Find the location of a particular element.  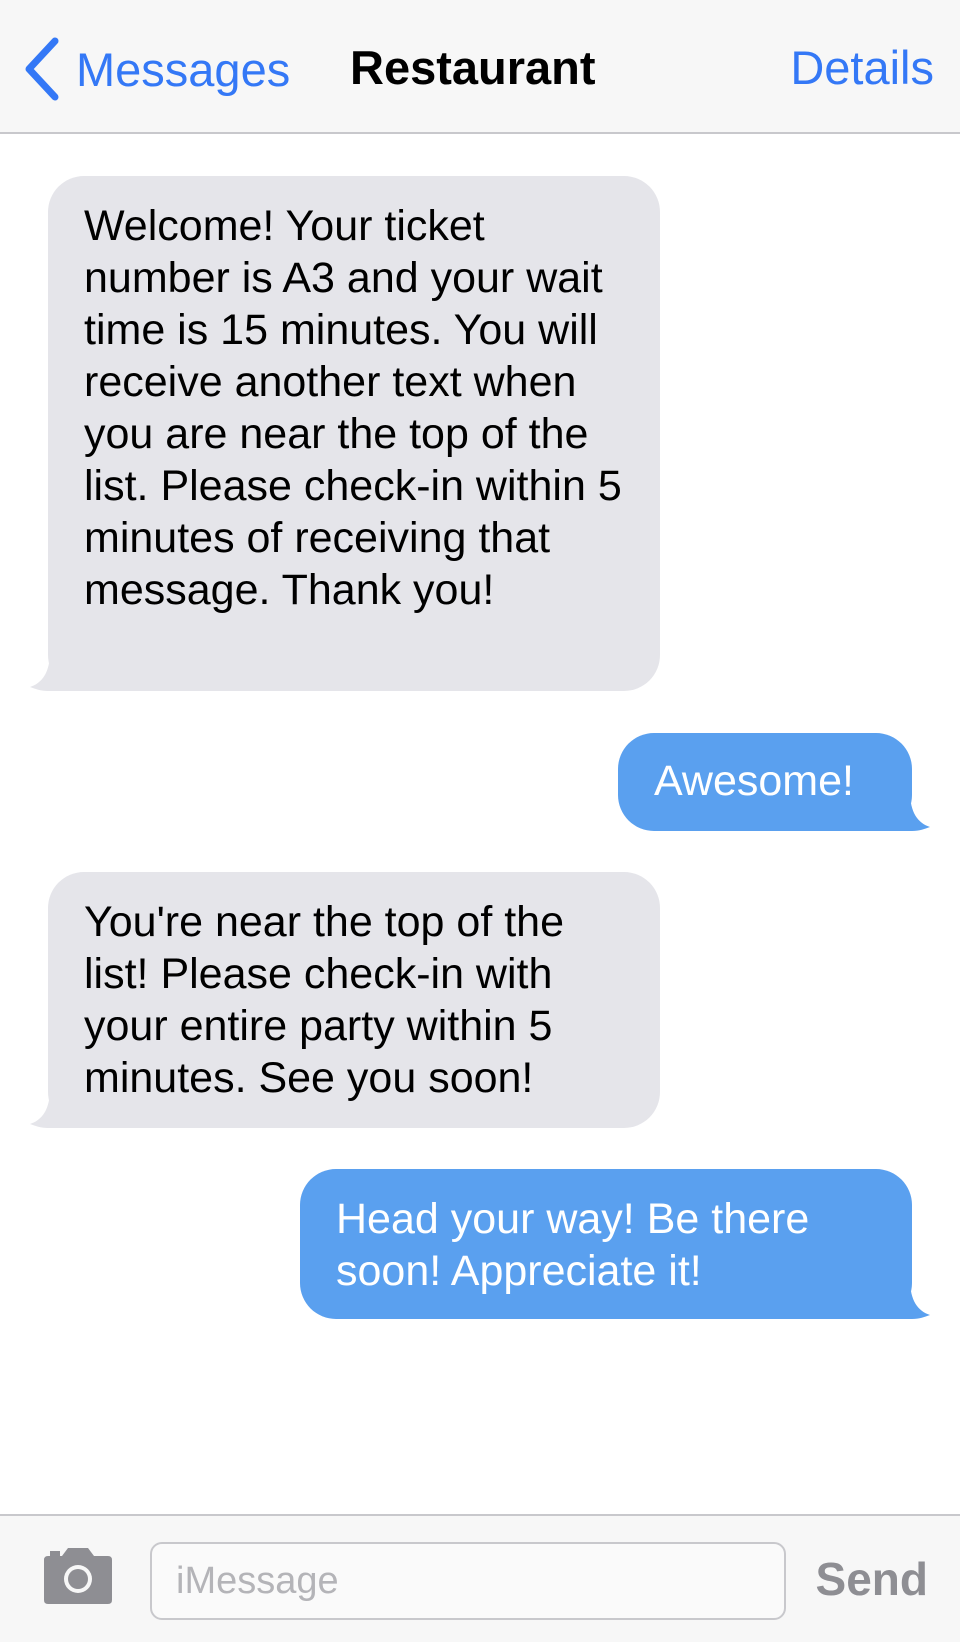

back-button: Messages is located at coordinates (156, 69).